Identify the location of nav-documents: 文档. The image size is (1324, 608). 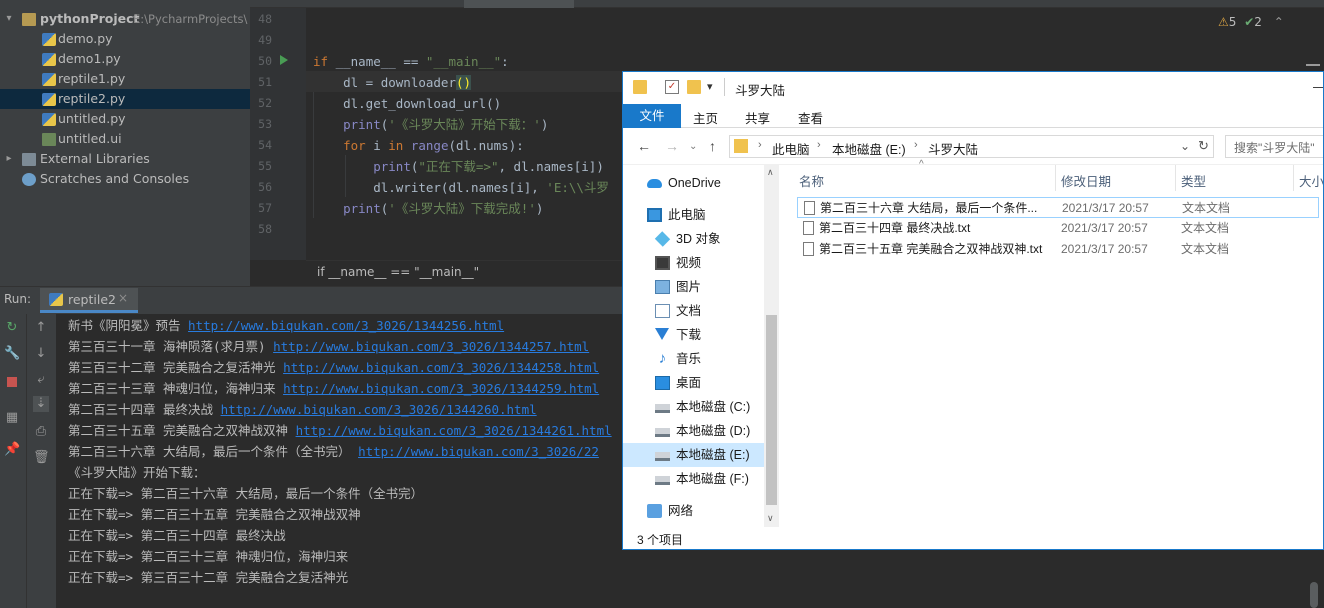
(694, 311).